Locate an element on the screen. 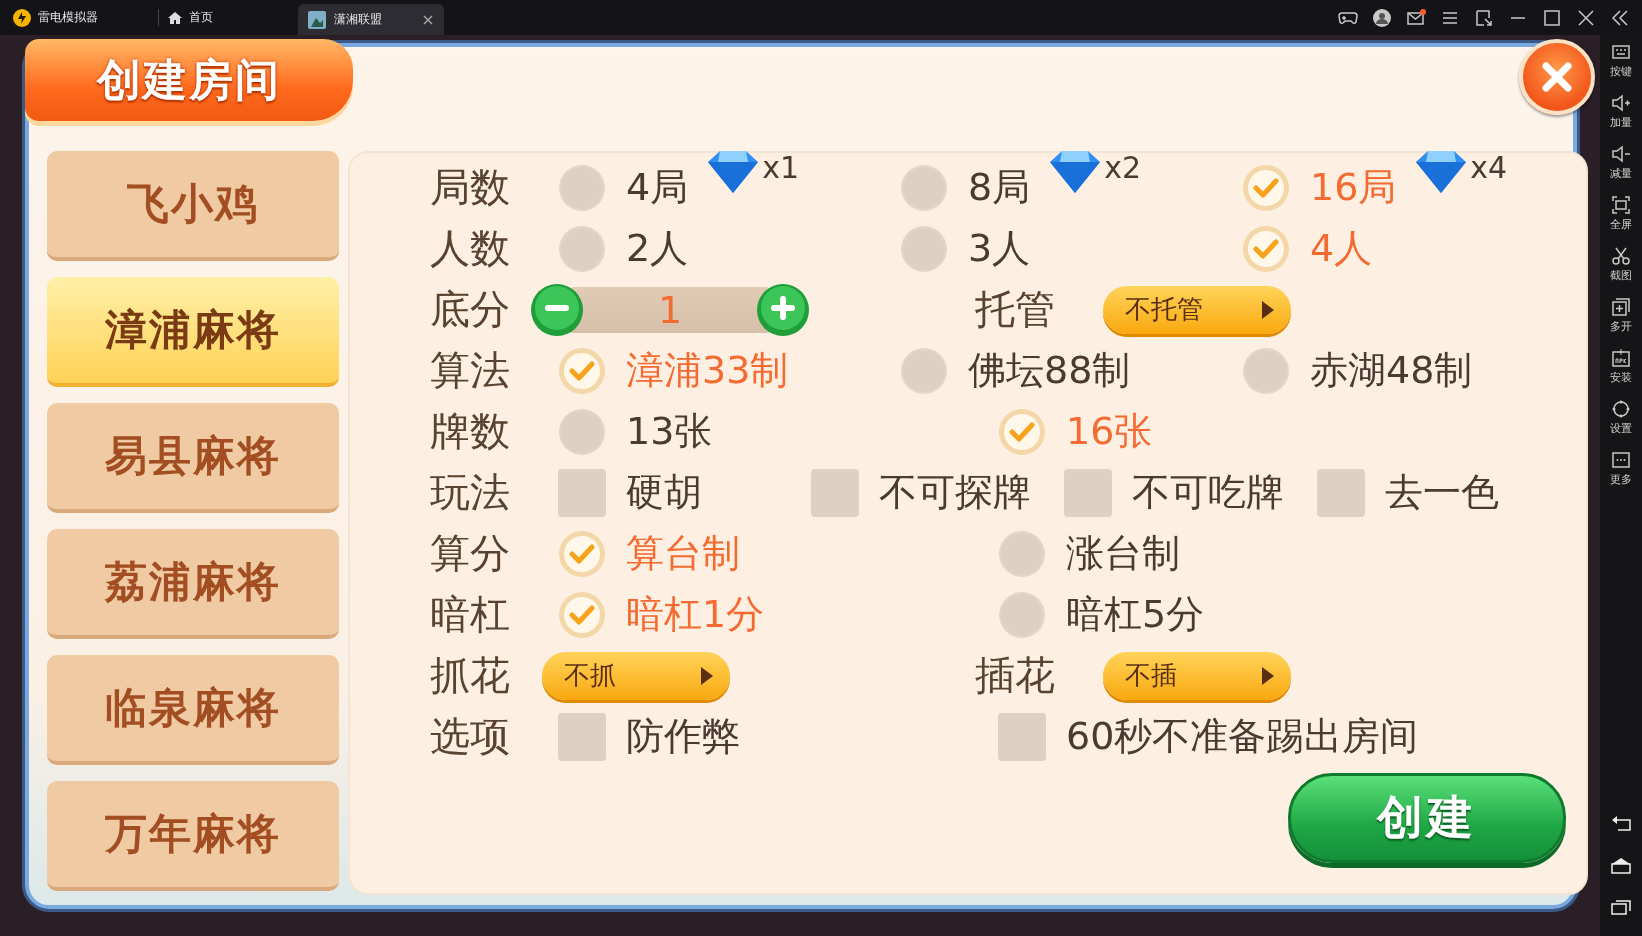  volume-down-icon is located at coordinates (1621, 154).